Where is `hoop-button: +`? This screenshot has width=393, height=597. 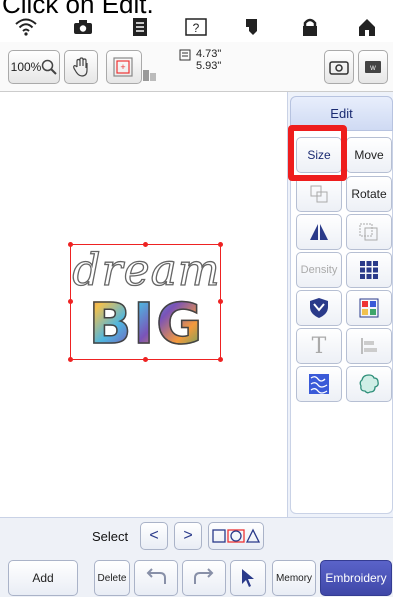 hoop-button: + is located at coordinates (124, 67).